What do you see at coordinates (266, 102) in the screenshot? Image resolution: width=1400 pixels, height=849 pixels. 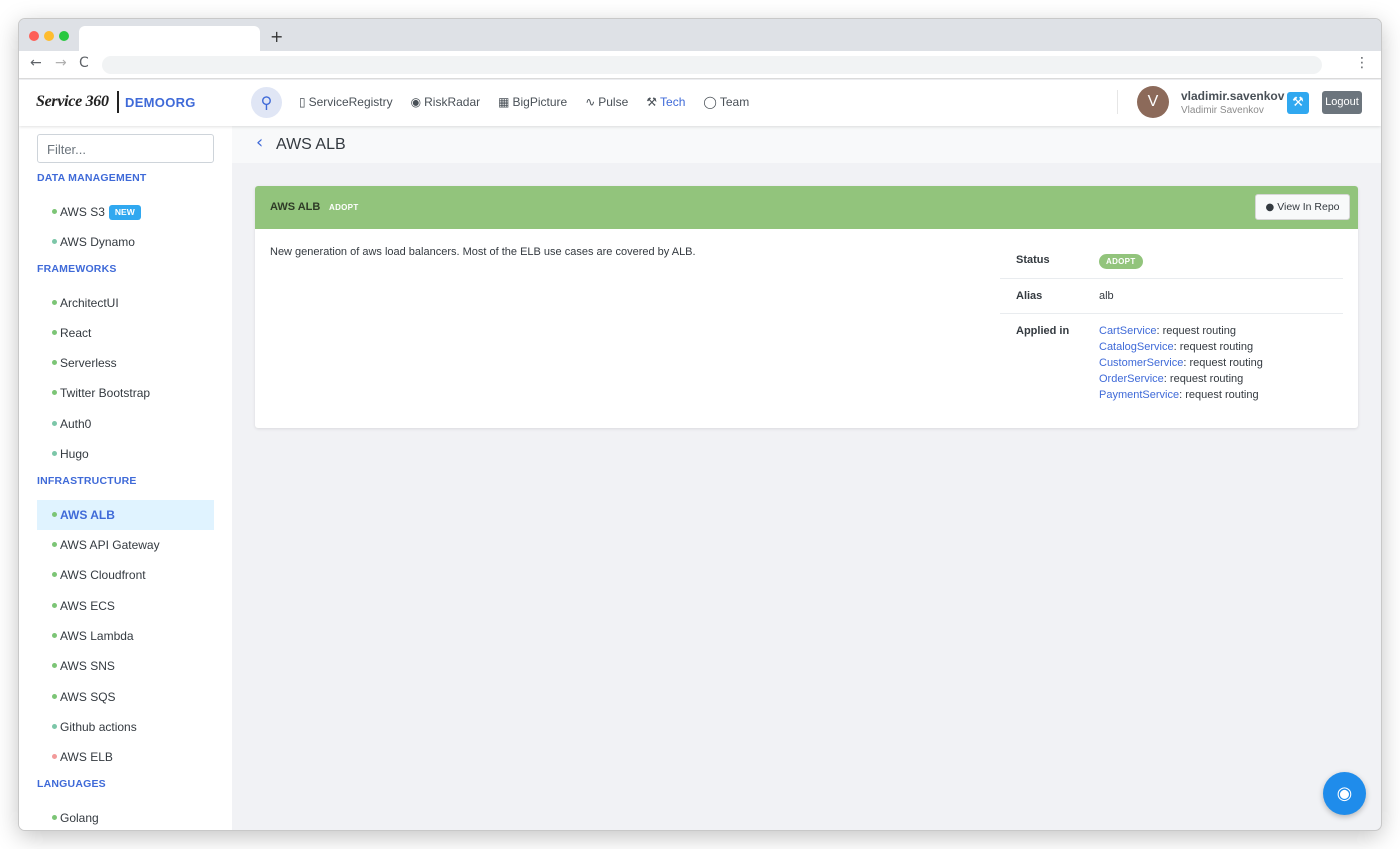 I see `search-icon: ⚲` at bounding box center [266, 102].